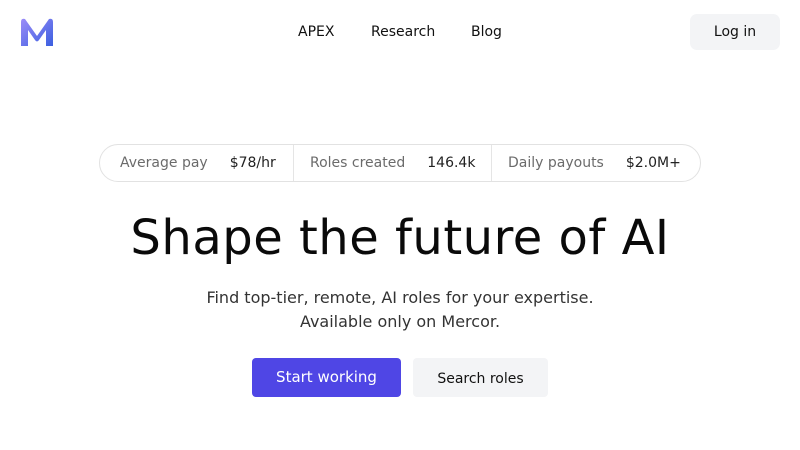 The image size is (800, 450). What do you see at coordinates (403, 32) in the screenshot?
I see `nav-link-research: Research` at bounding box center [403, 32].